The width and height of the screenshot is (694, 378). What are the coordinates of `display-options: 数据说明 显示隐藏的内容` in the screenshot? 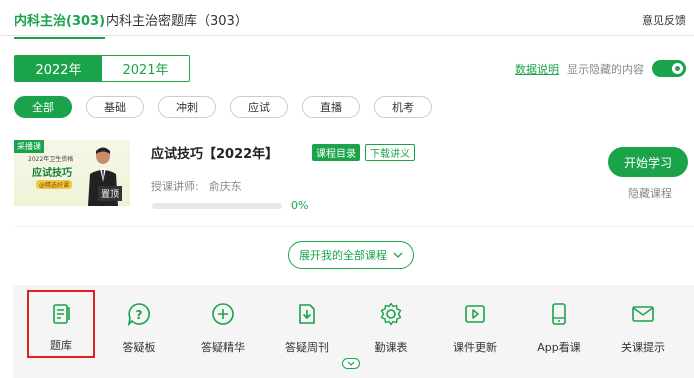 It's located at (600, 68).